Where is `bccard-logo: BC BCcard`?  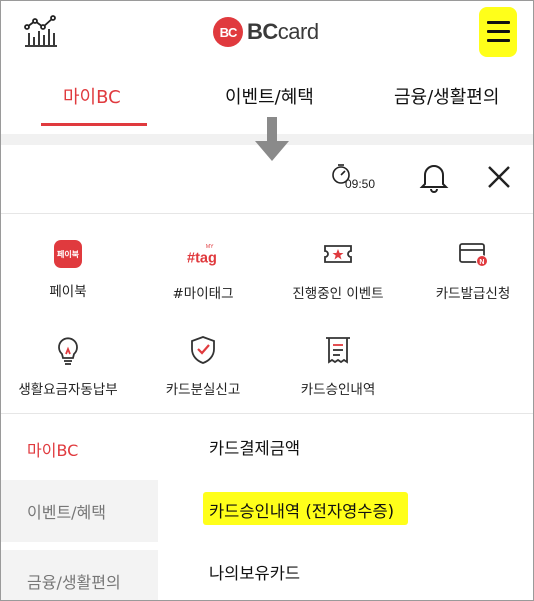
bccard-logo: BC BCcard is located at coordinates (266, 32).